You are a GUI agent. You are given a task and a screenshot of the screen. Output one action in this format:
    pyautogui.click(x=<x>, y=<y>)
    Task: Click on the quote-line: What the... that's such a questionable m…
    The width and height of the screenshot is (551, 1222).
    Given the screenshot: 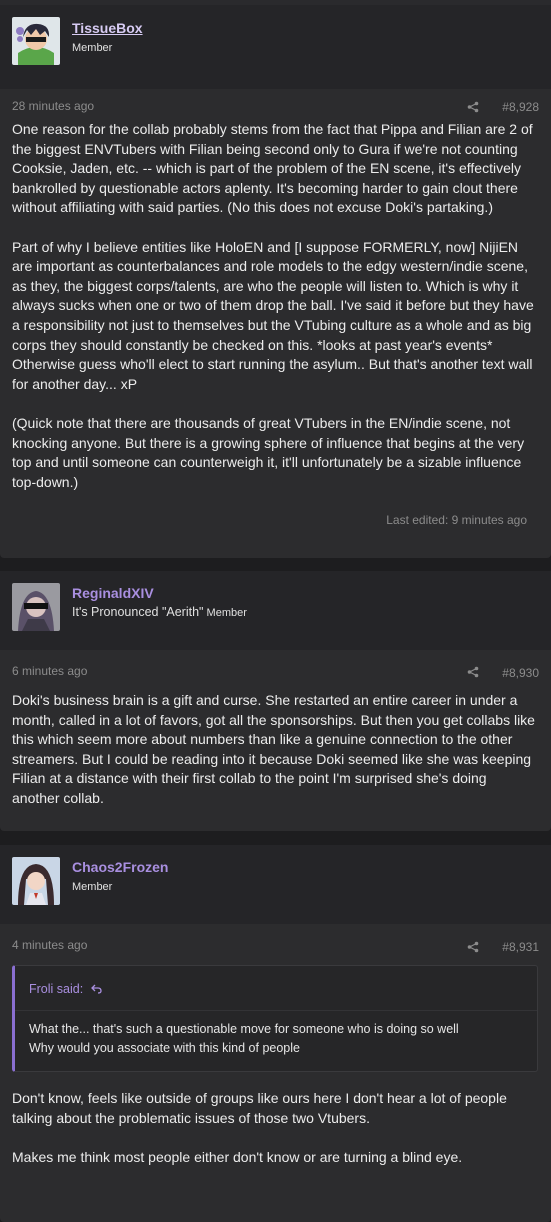 What is the action you would take?
    pyautogui.click(x=244, y=1029)
    